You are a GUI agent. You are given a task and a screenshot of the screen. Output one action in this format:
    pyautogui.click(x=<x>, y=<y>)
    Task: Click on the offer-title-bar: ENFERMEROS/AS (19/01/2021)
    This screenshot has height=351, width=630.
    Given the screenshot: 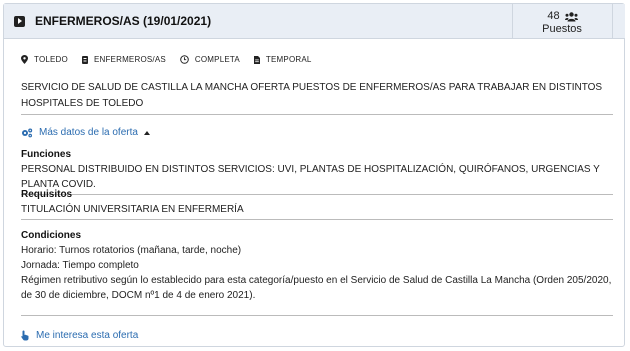 What is the action you would take?
    pyautogui.click(x=258, y=21)
    